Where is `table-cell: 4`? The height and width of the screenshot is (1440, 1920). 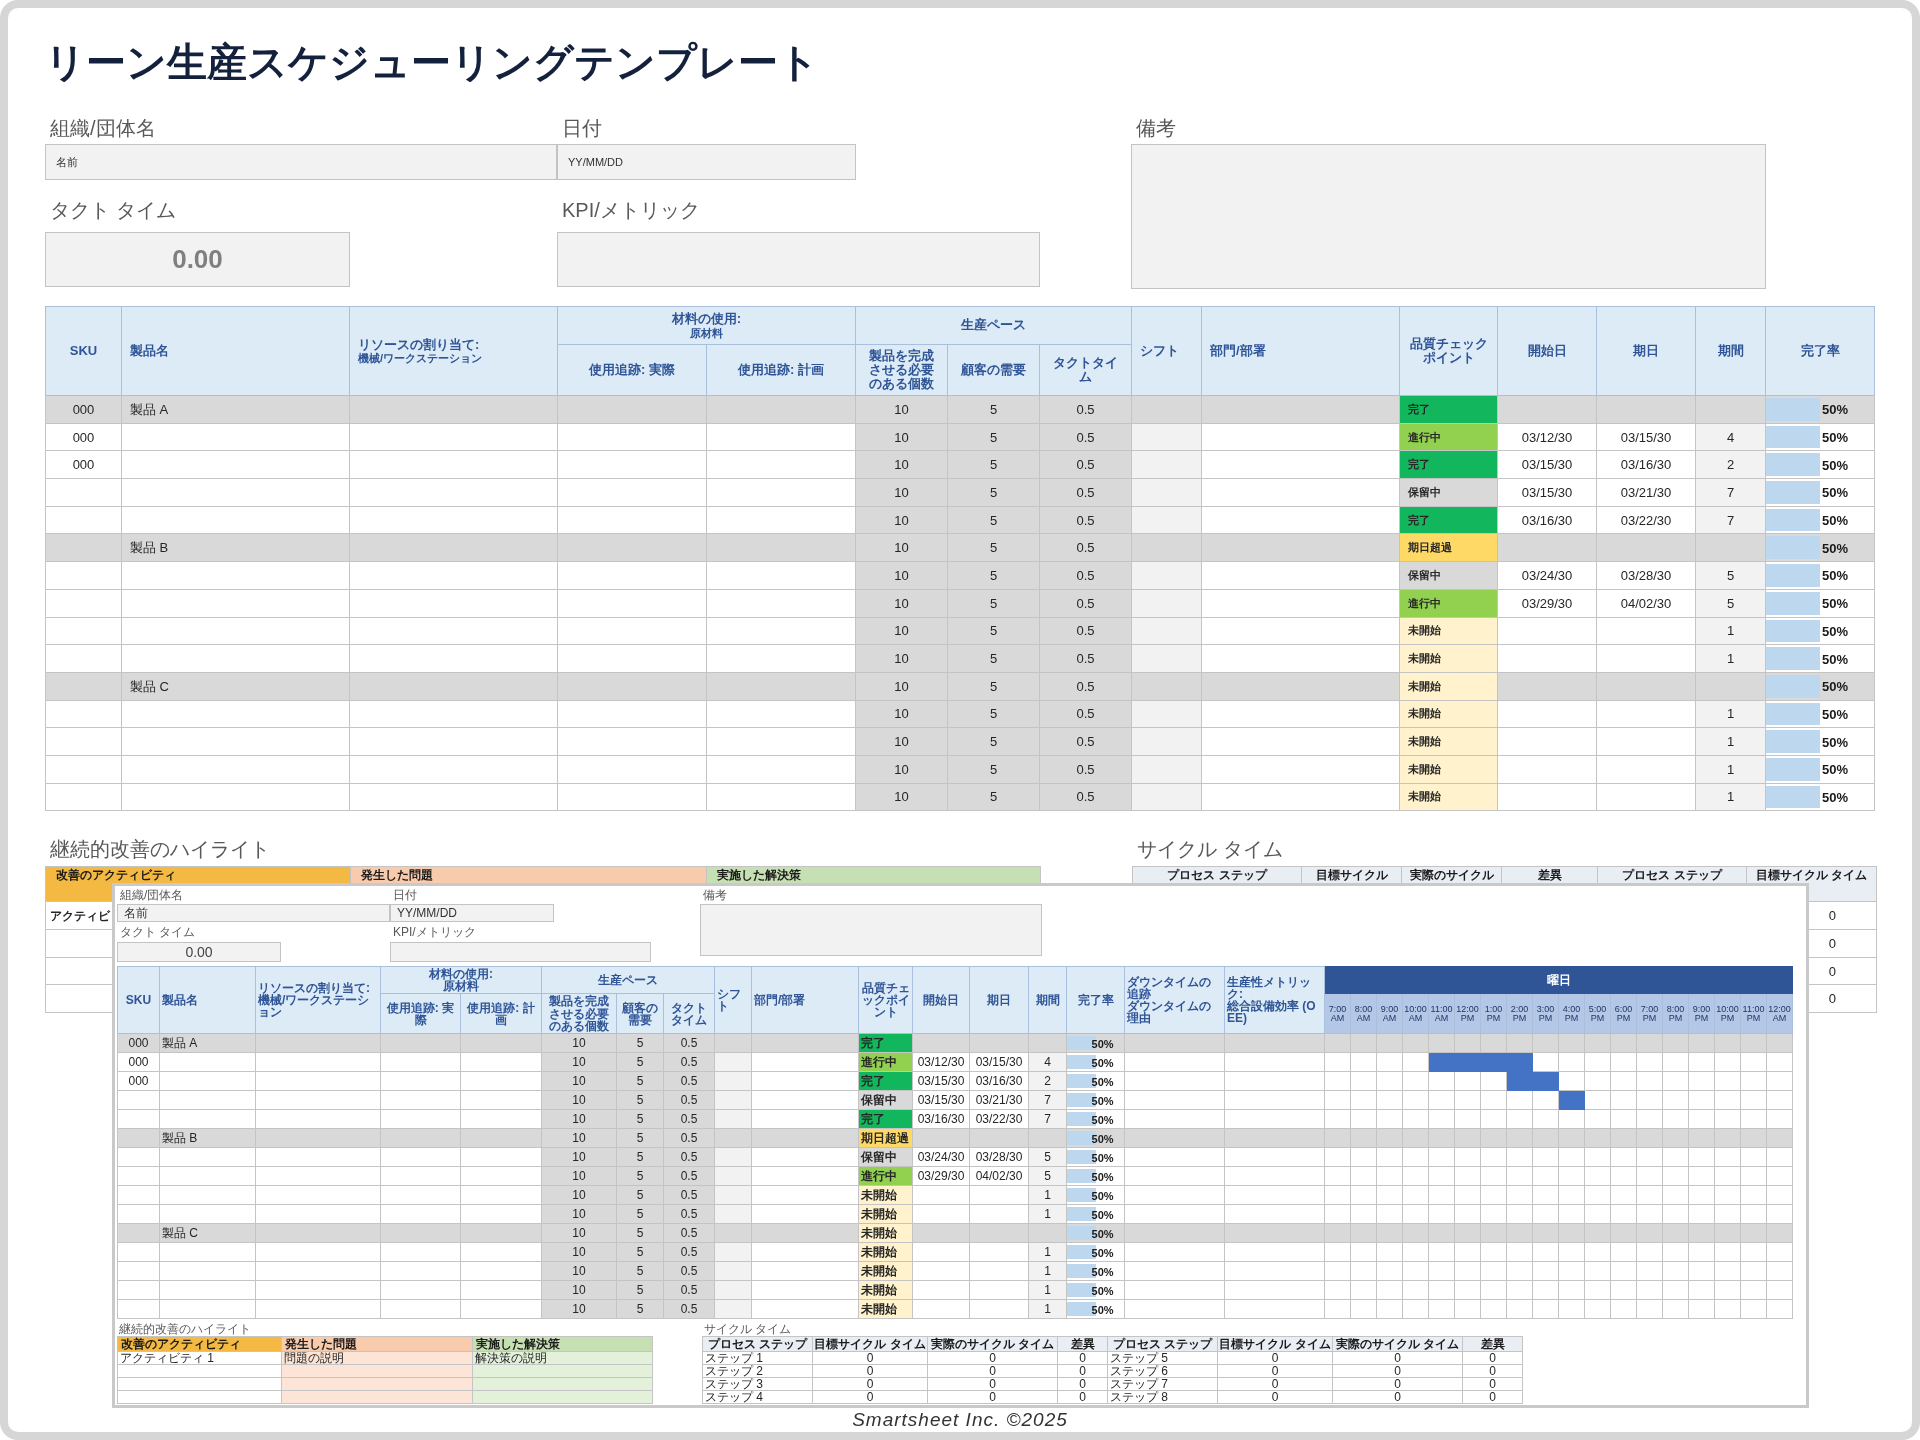
table-cell: 4 is located at coordinates (1730, 437).